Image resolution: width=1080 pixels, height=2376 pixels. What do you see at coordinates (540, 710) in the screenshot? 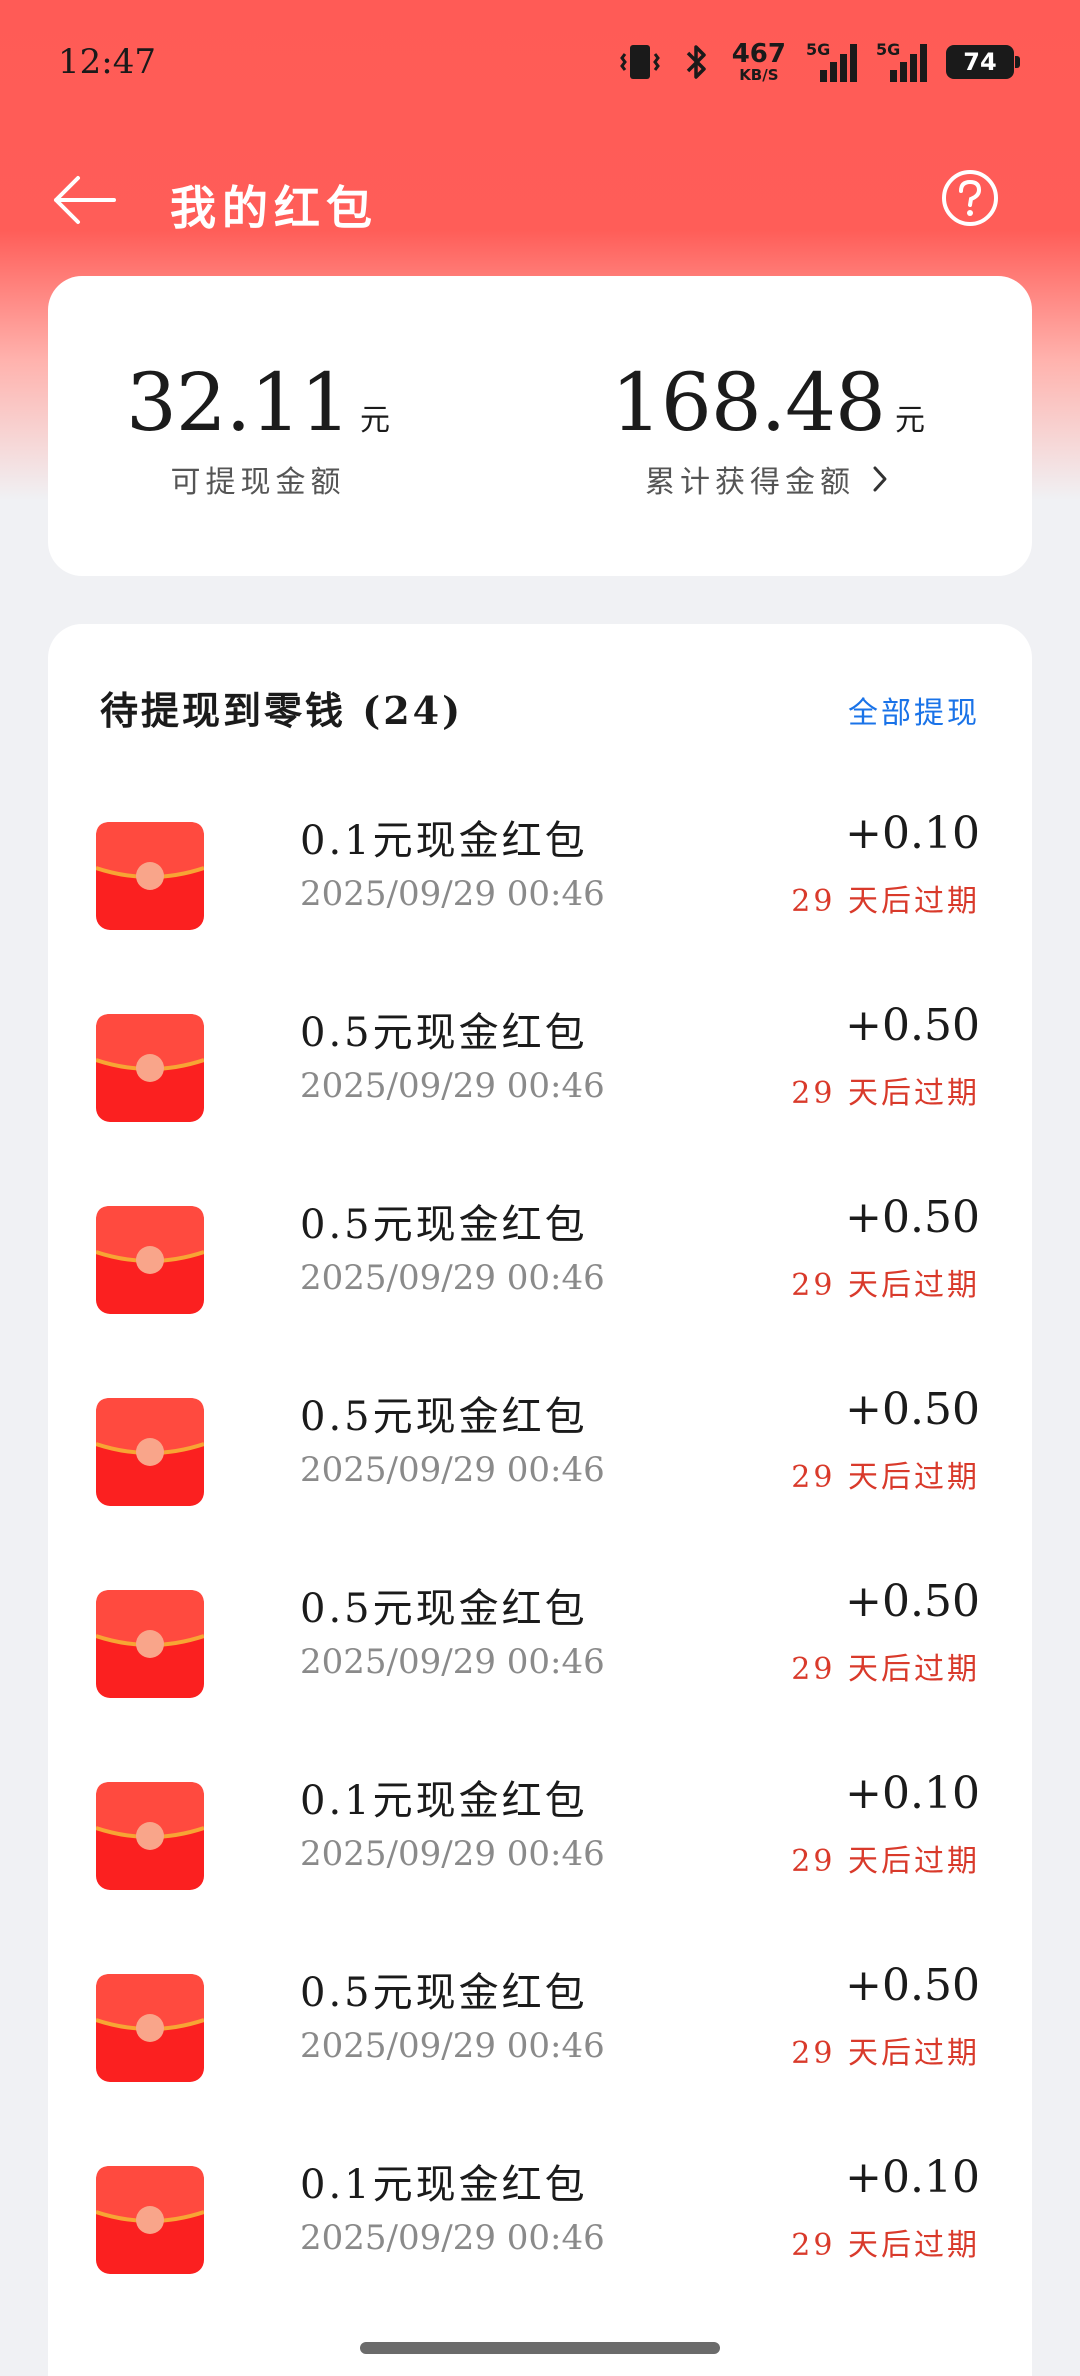
I see `list-header: 待提现到零钱 (24) 全部提现` at bounding box center [540, 710].